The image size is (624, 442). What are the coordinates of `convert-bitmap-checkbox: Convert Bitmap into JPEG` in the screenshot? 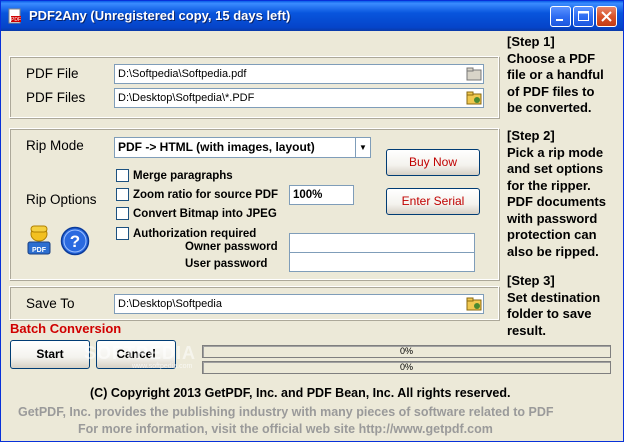 It's located at (196, 213).